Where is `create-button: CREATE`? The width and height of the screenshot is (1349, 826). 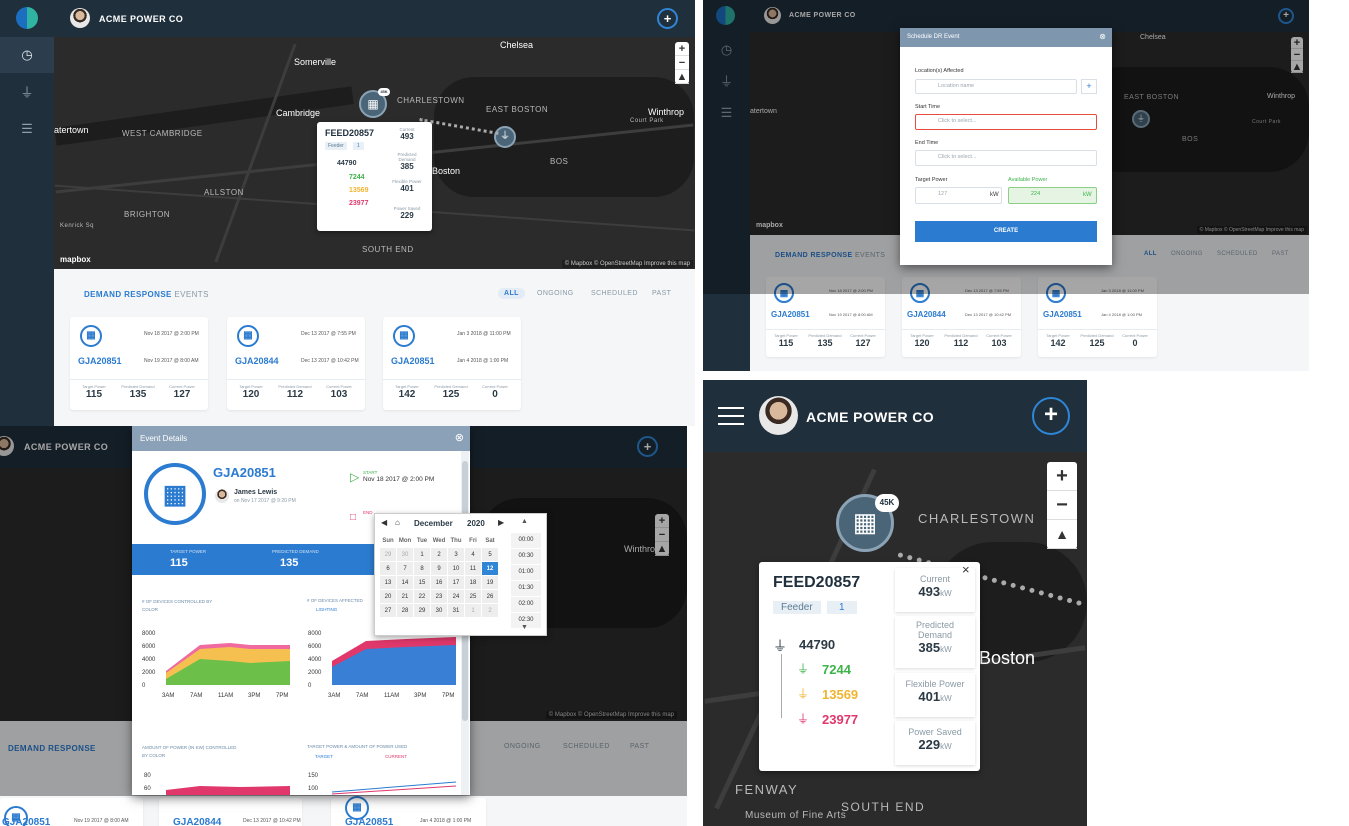
create-button: CREATE is located at coordinates (1006, 231).